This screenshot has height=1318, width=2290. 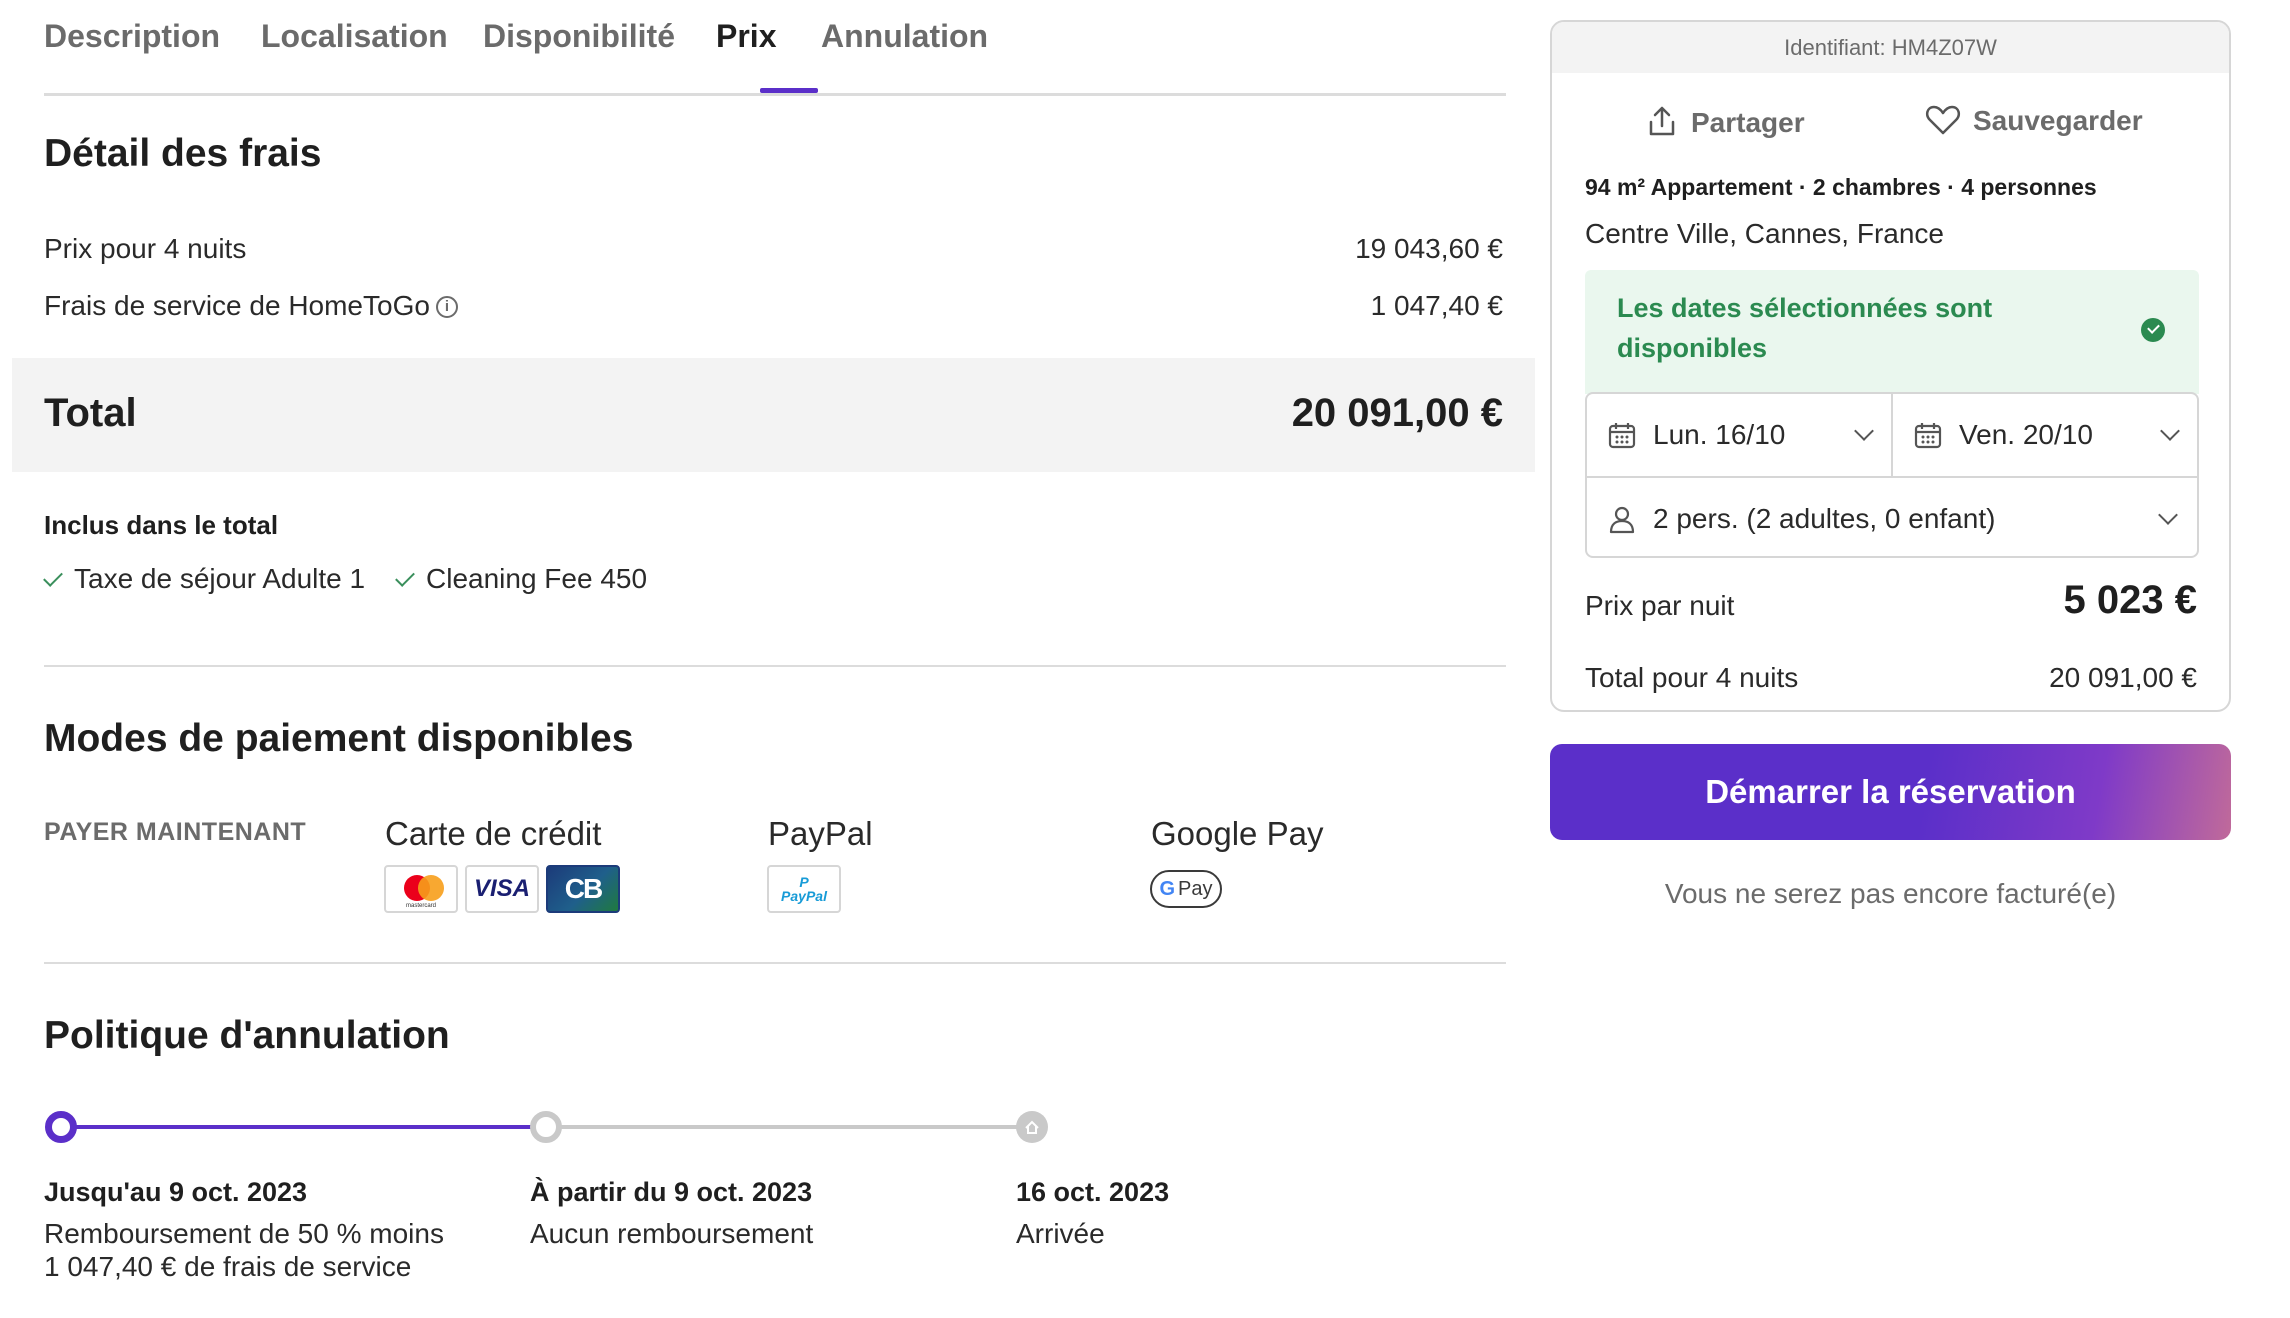 What do you see at coordinates (904, 36) in the screenshot?
I see `tab-cancellation: Annulation` at bounding box center [904, 36].